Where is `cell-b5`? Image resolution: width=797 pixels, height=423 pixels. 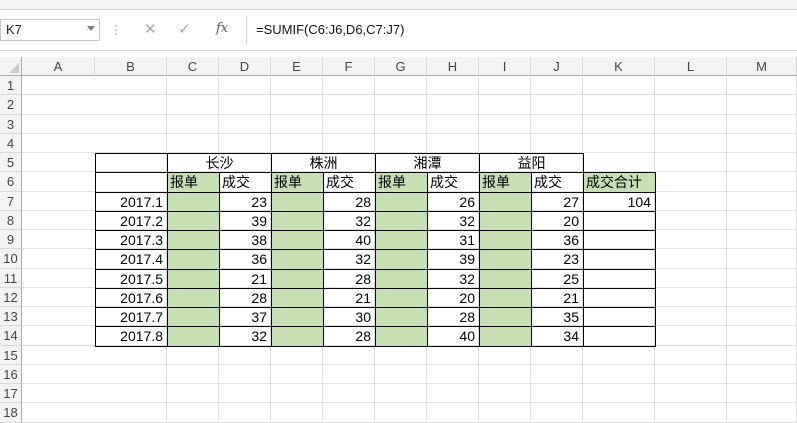
cell-b5 is located at coordinates (131, 163).